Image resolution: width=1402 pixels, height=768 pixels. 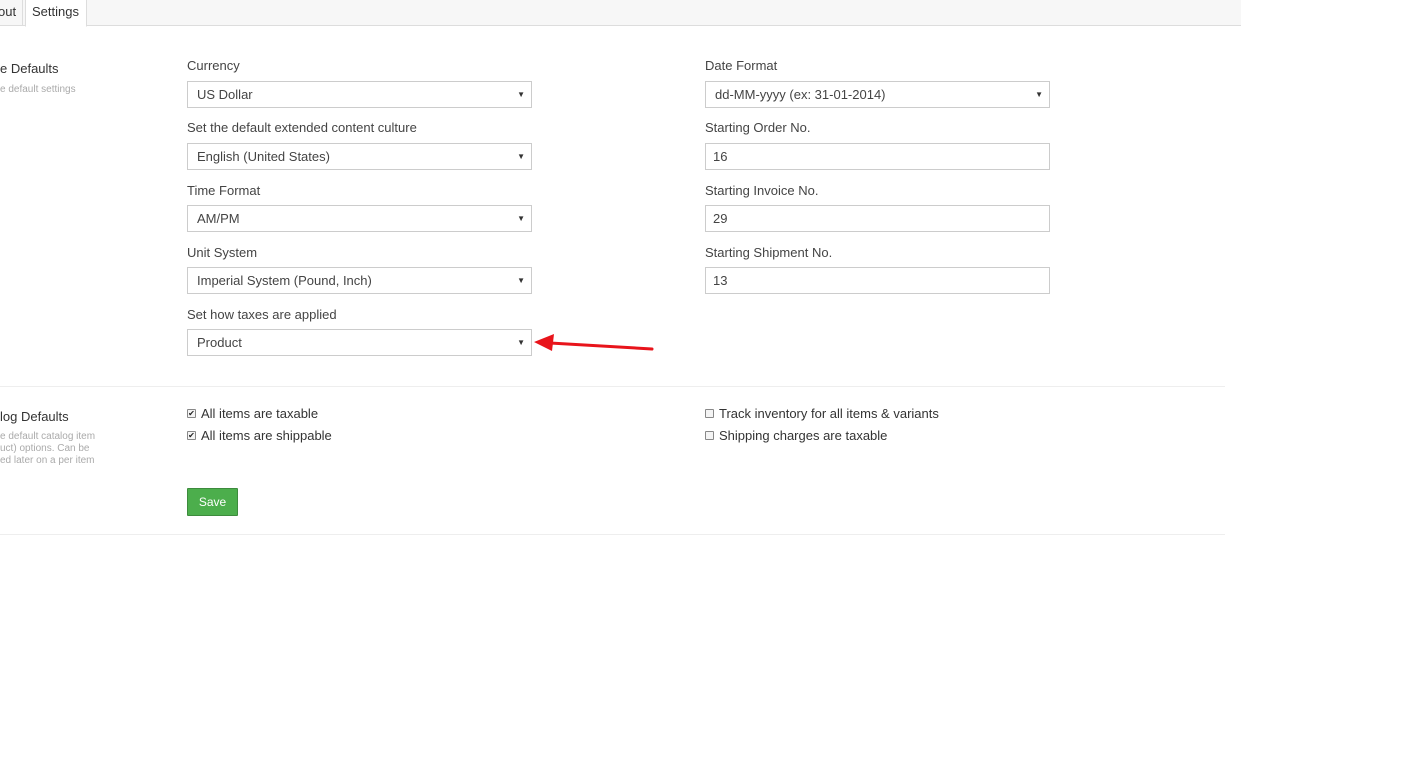 I want to click on taxes-applied-select: Product ▼, so click(x=359, y=342).